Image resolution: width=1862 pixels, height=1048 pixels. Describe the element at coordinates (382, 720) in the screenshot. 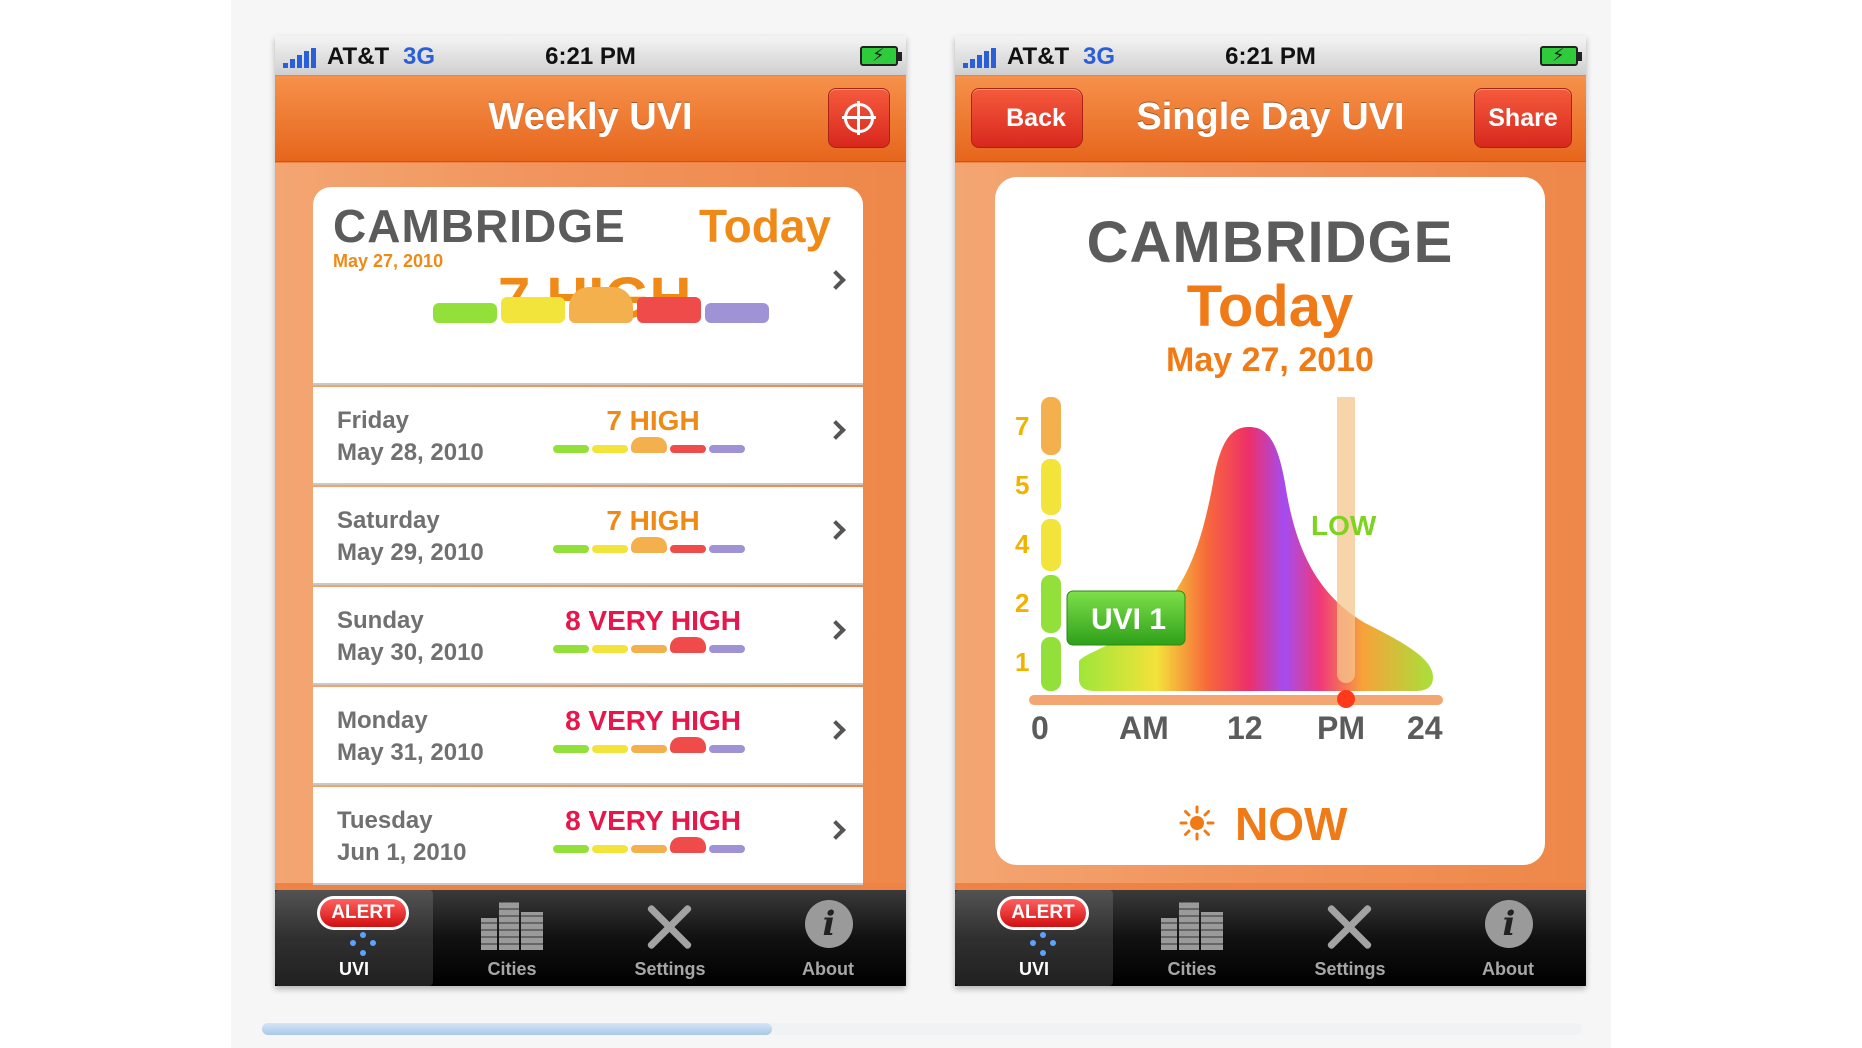

I see `day-name: Monday` at that location.